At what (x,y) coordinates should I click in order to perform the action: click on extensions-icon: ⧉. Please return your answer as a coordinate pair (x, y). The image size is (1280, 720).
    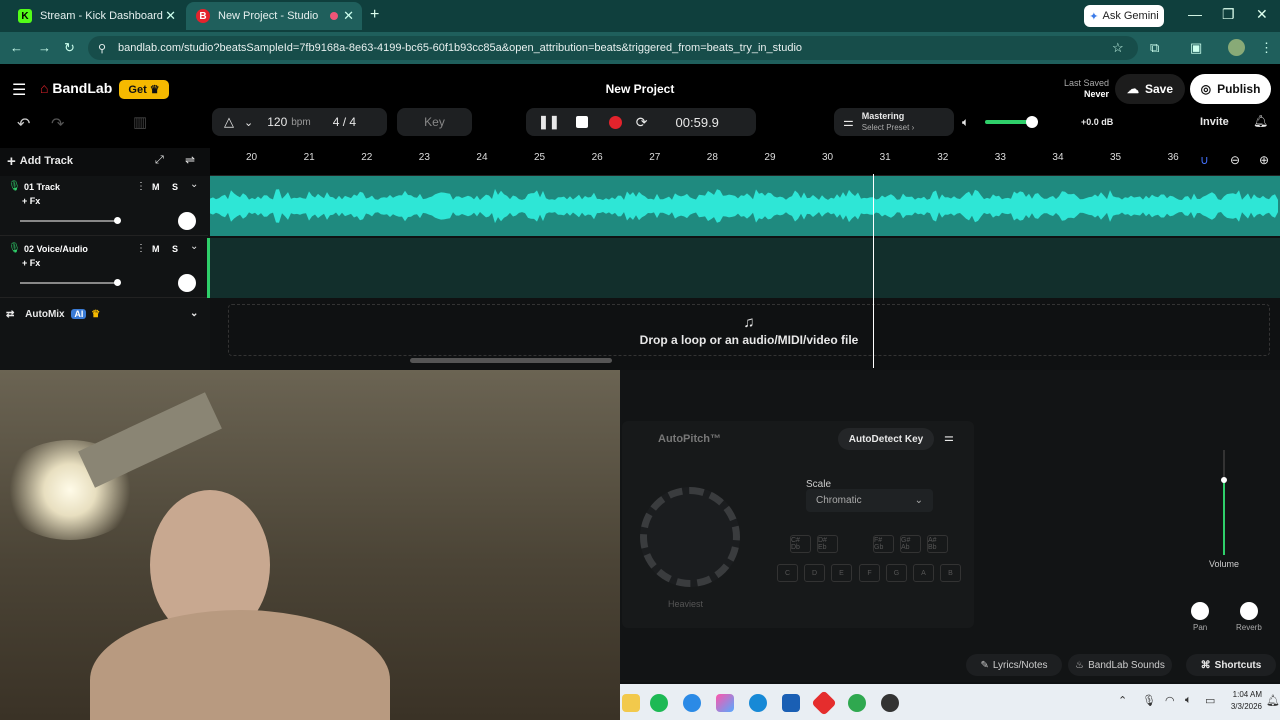
    Looking at the image, I should click on (1154, 48).